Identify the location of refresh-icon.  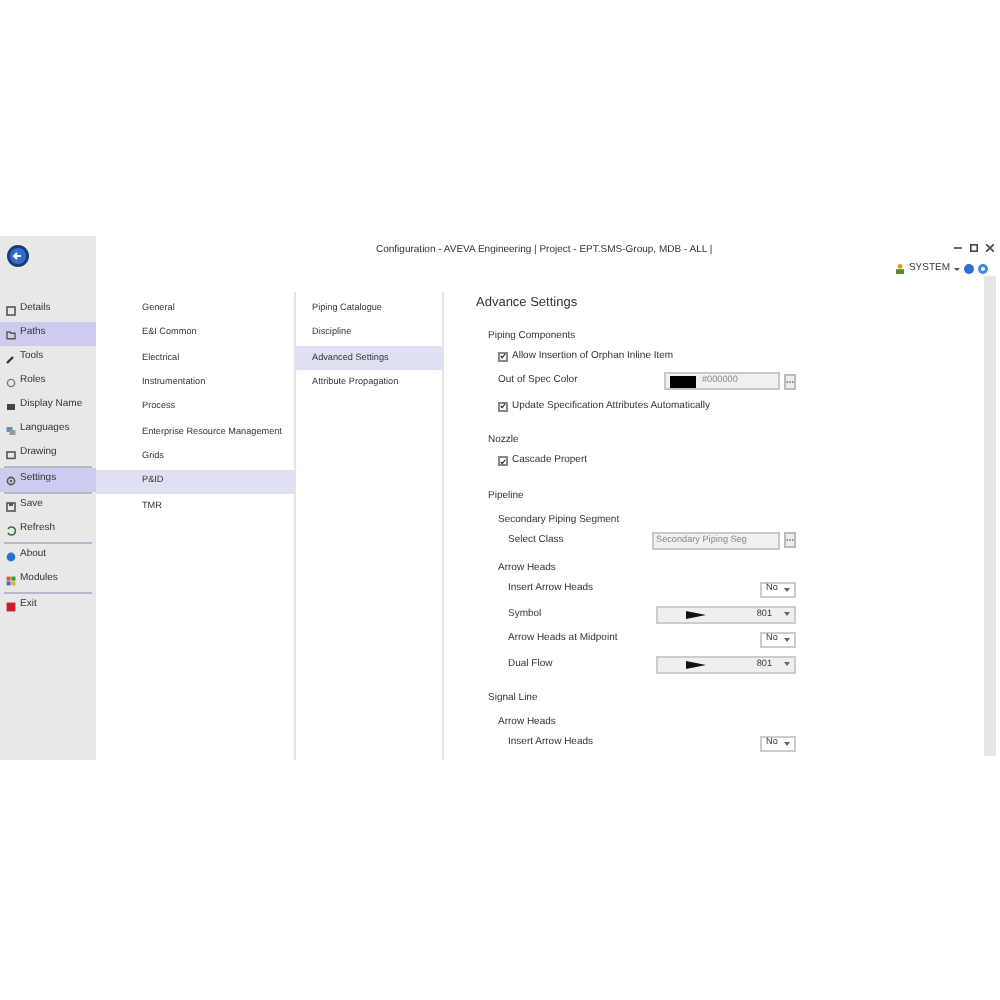
(11, 530).